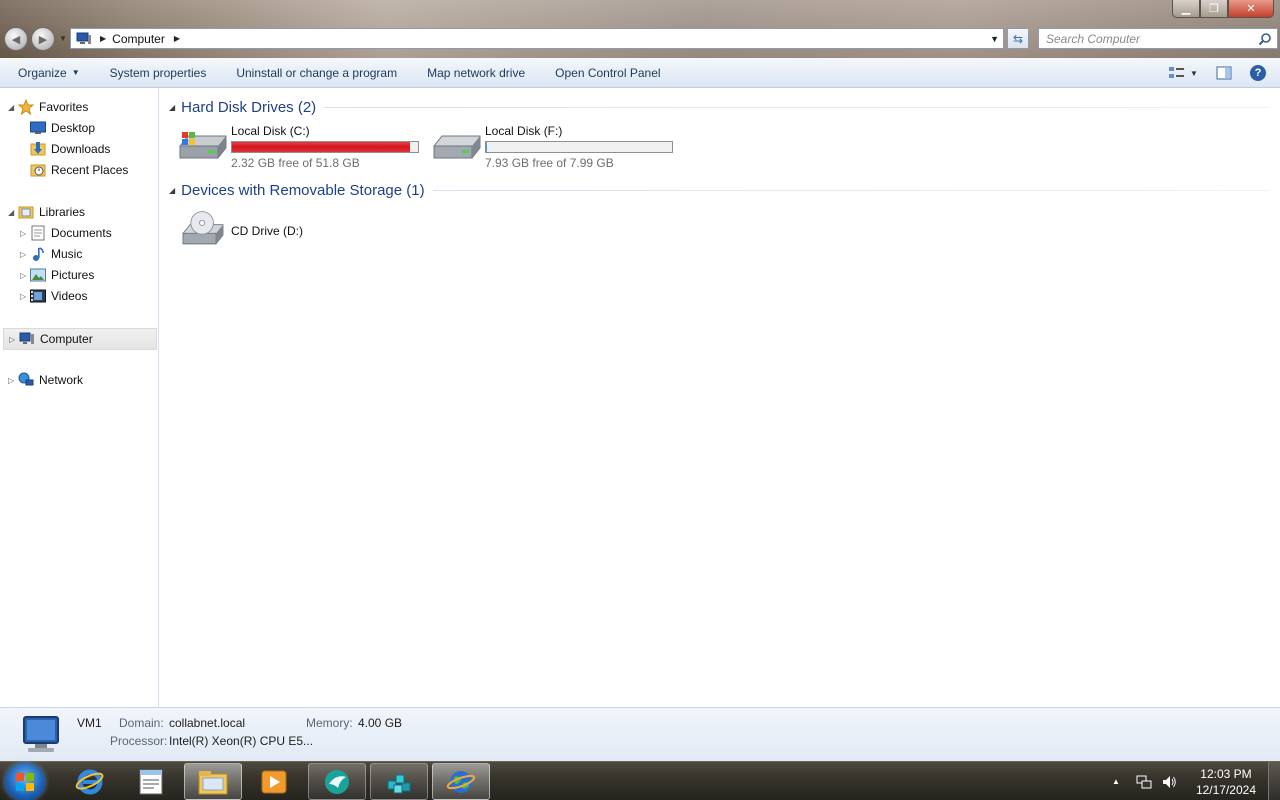  Describe the element at coordinates (38, 170) in the screenshot. I see `recent-places-icon` at that location.